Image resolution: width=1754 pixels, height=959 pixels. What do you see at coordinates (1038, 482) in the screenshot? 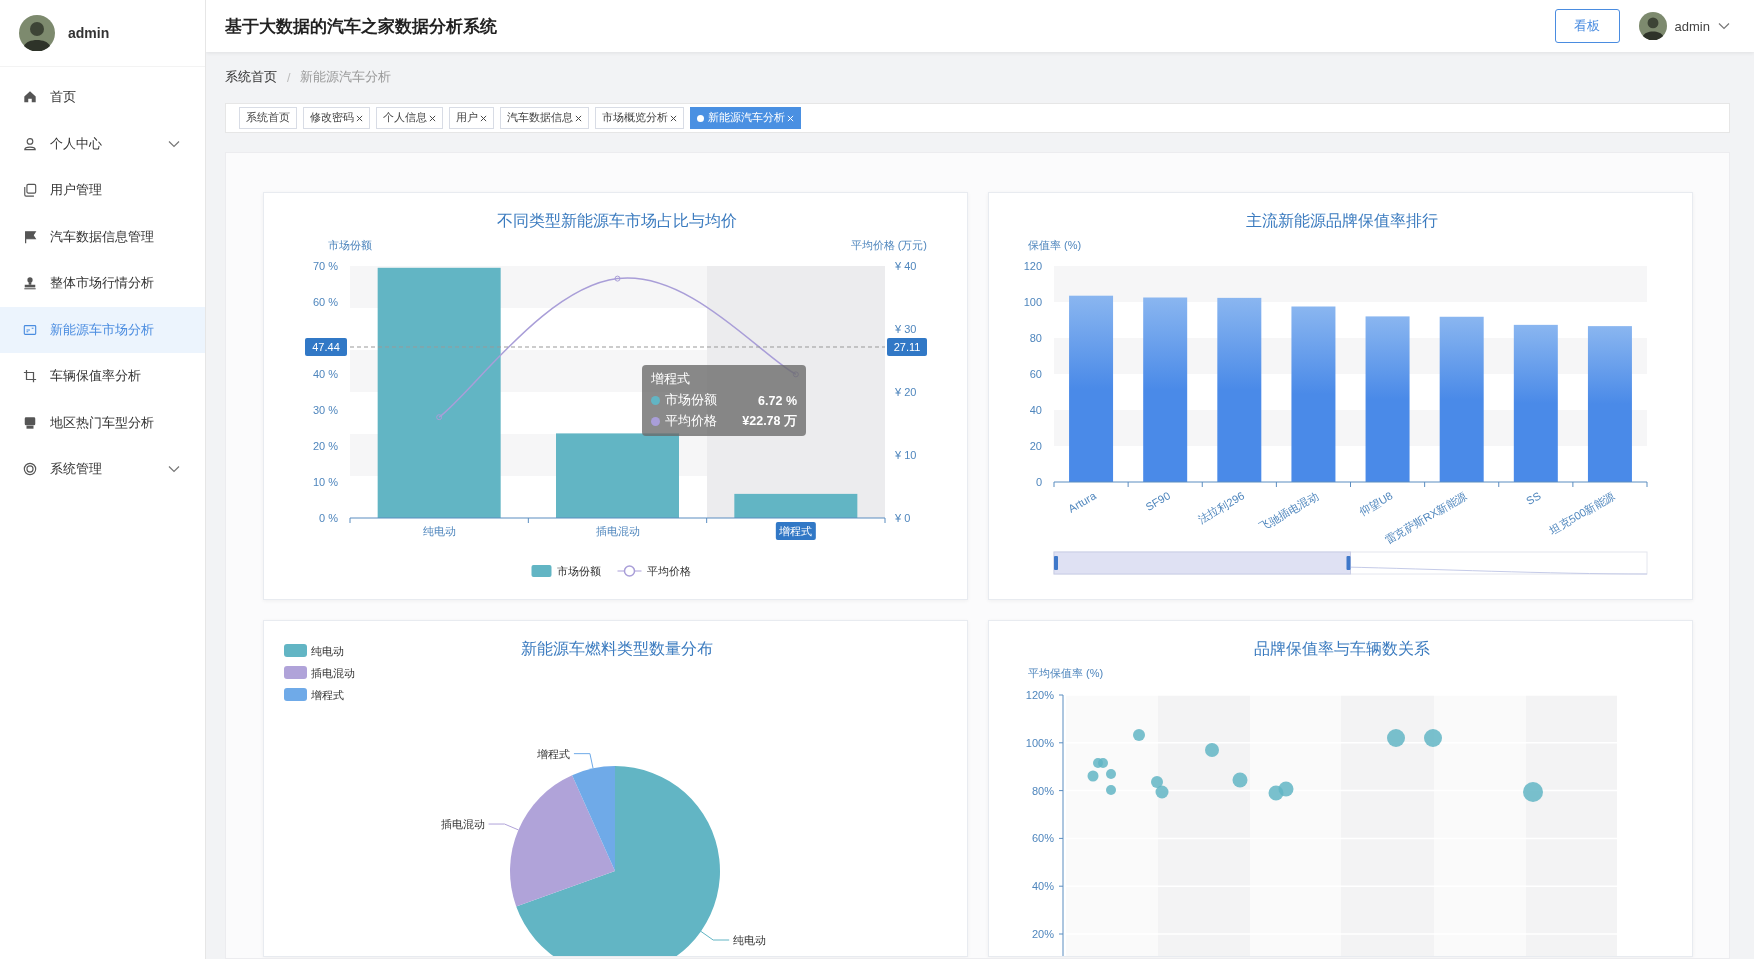
I see `axis-tick-label: 0` at bounding box center [1038, 482].